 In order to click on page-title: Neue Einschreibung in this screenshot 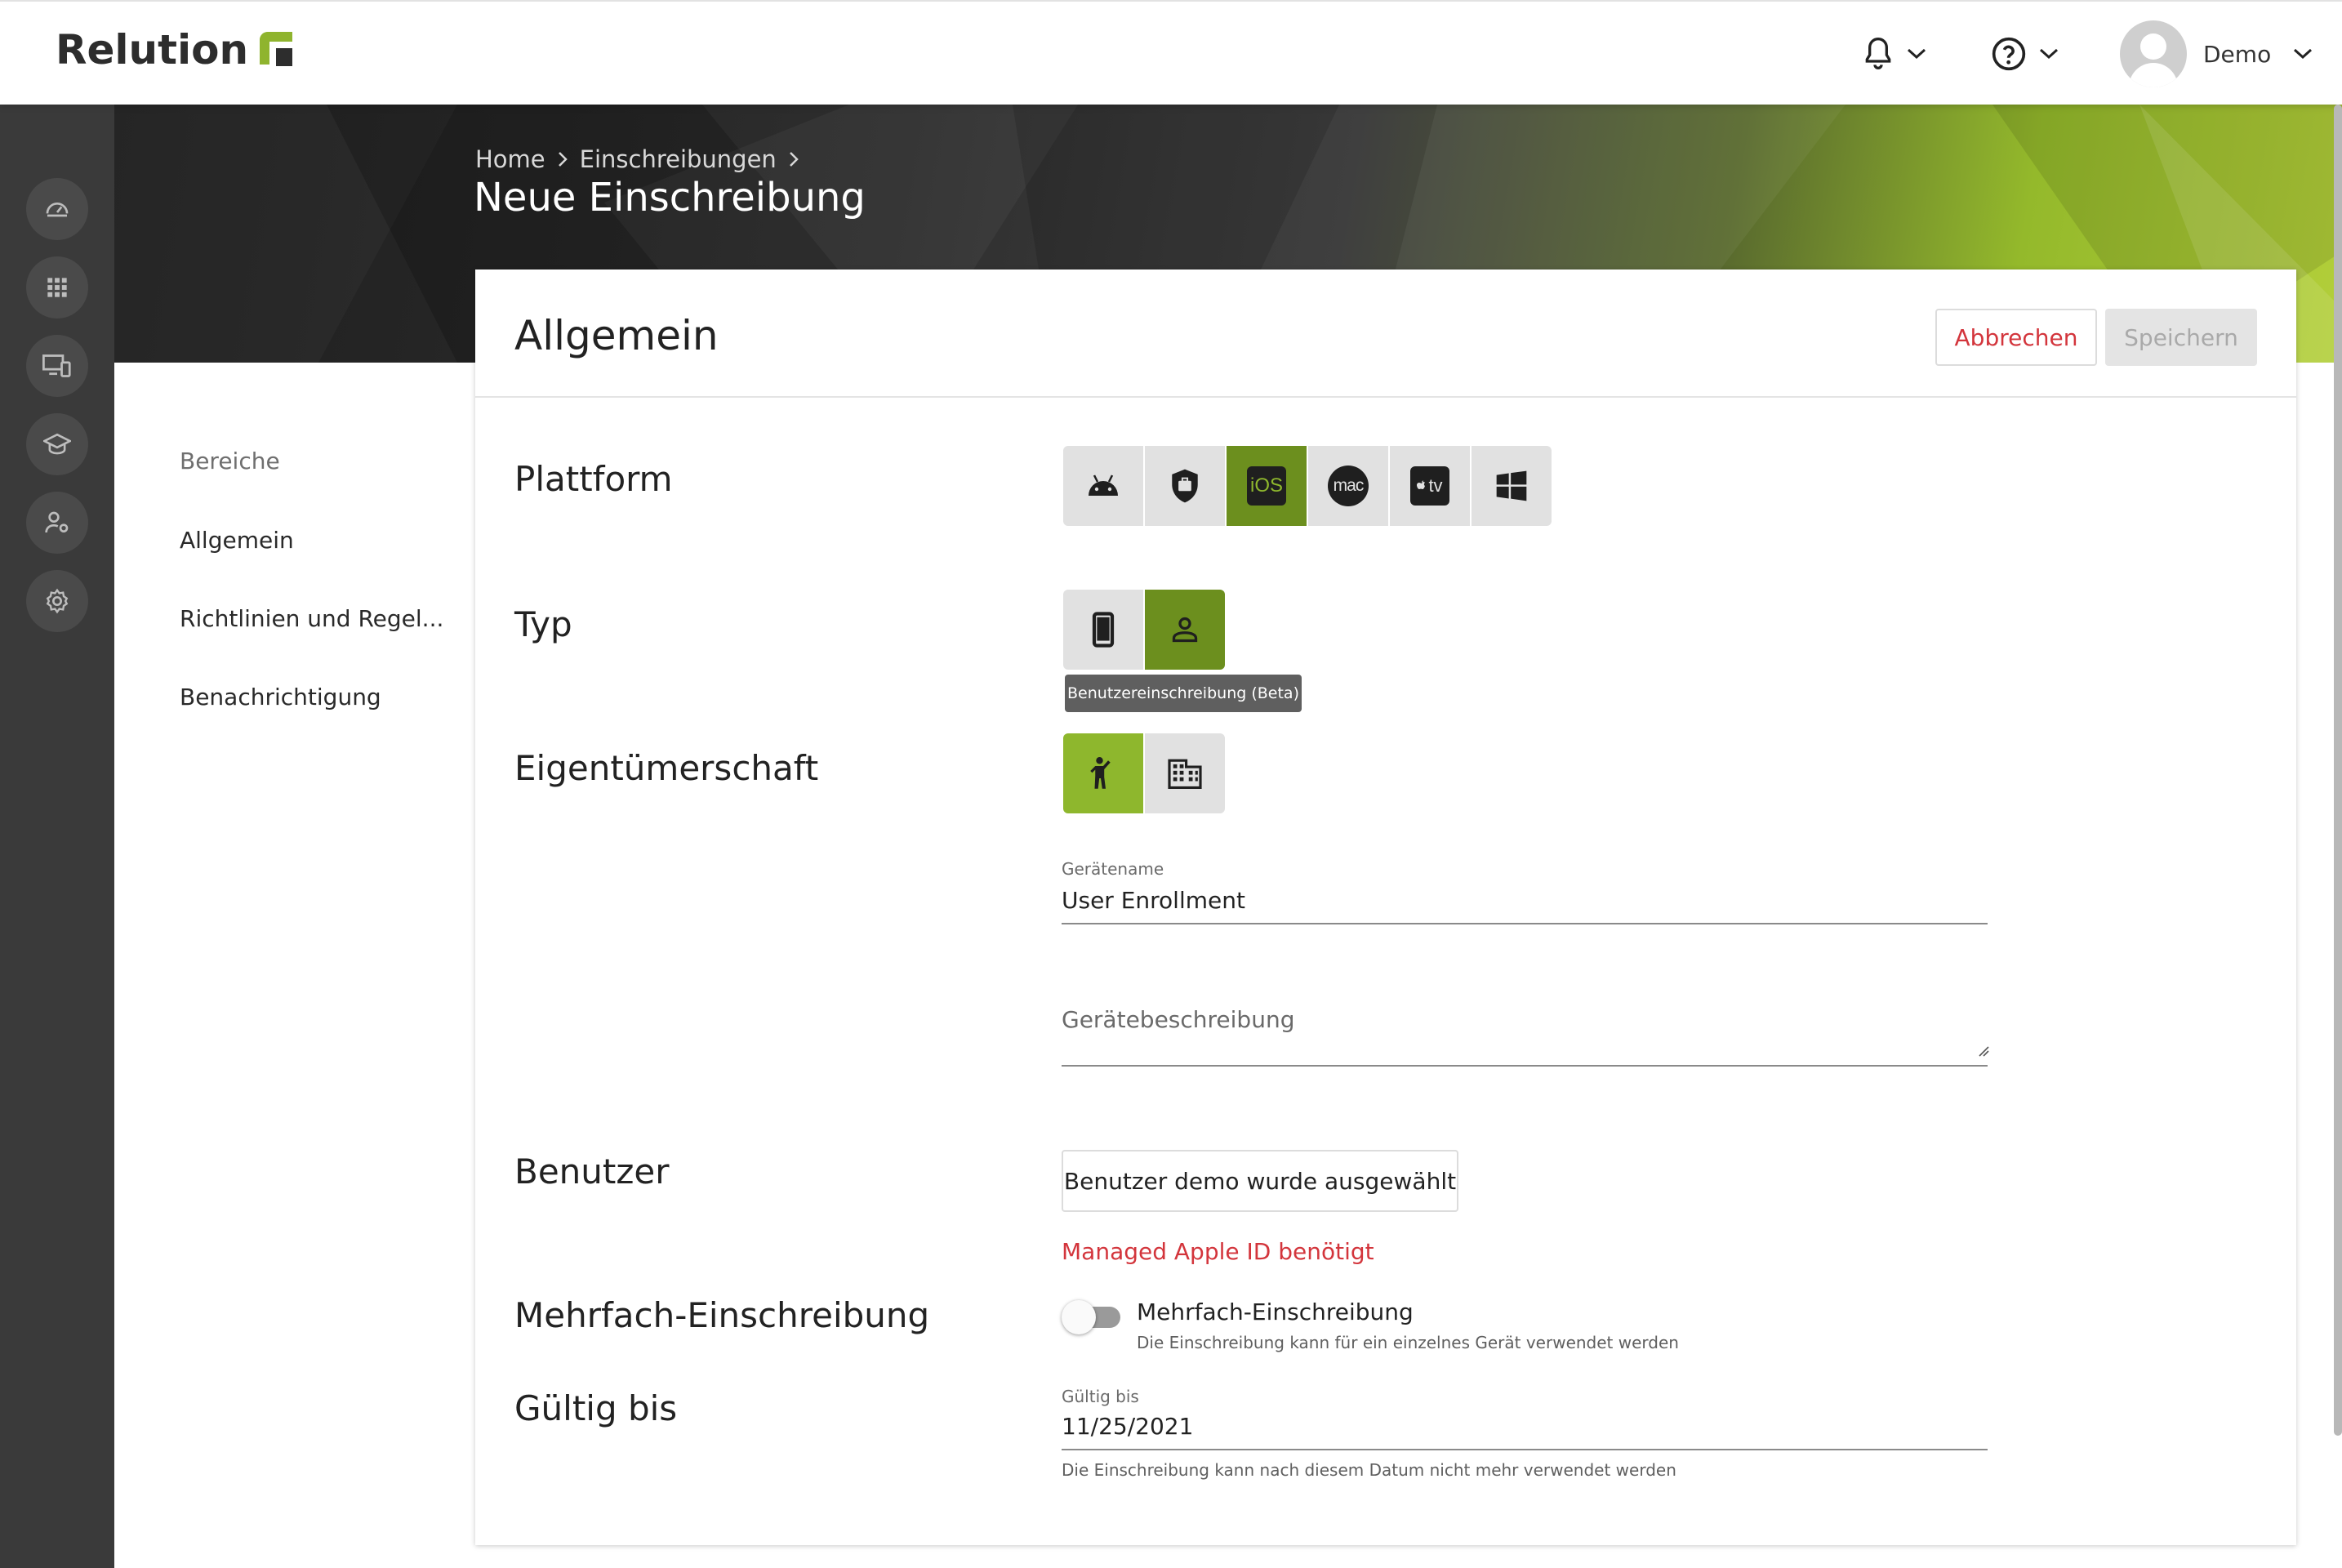, I will do `click(670, 197)`.